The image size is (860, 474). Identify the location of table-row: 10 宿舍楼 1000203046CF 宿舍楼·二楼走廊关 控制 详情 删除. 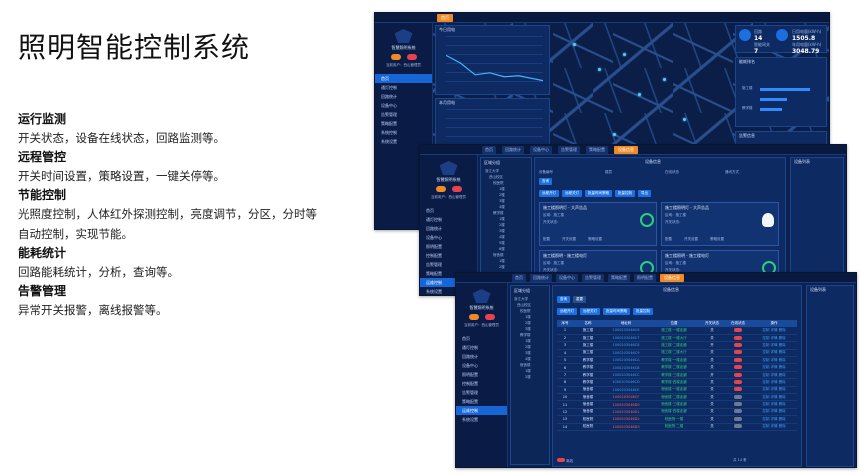
(677, 397).